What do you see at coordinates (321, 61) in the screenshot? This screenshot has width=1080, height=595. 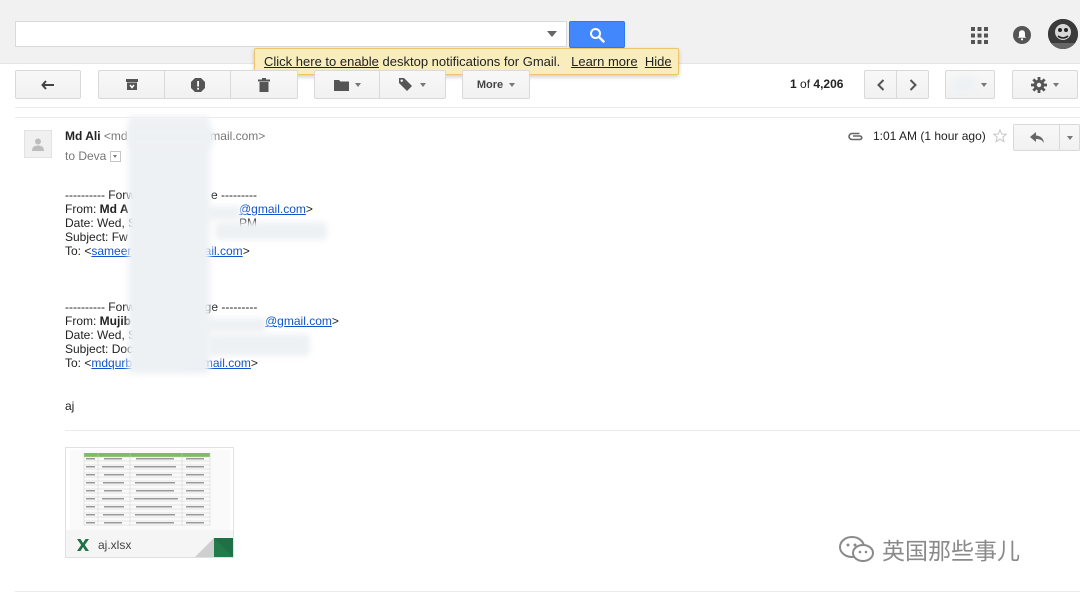 I see `enable-notifications-link: Click here to enable` at bounding box center [321, 61].